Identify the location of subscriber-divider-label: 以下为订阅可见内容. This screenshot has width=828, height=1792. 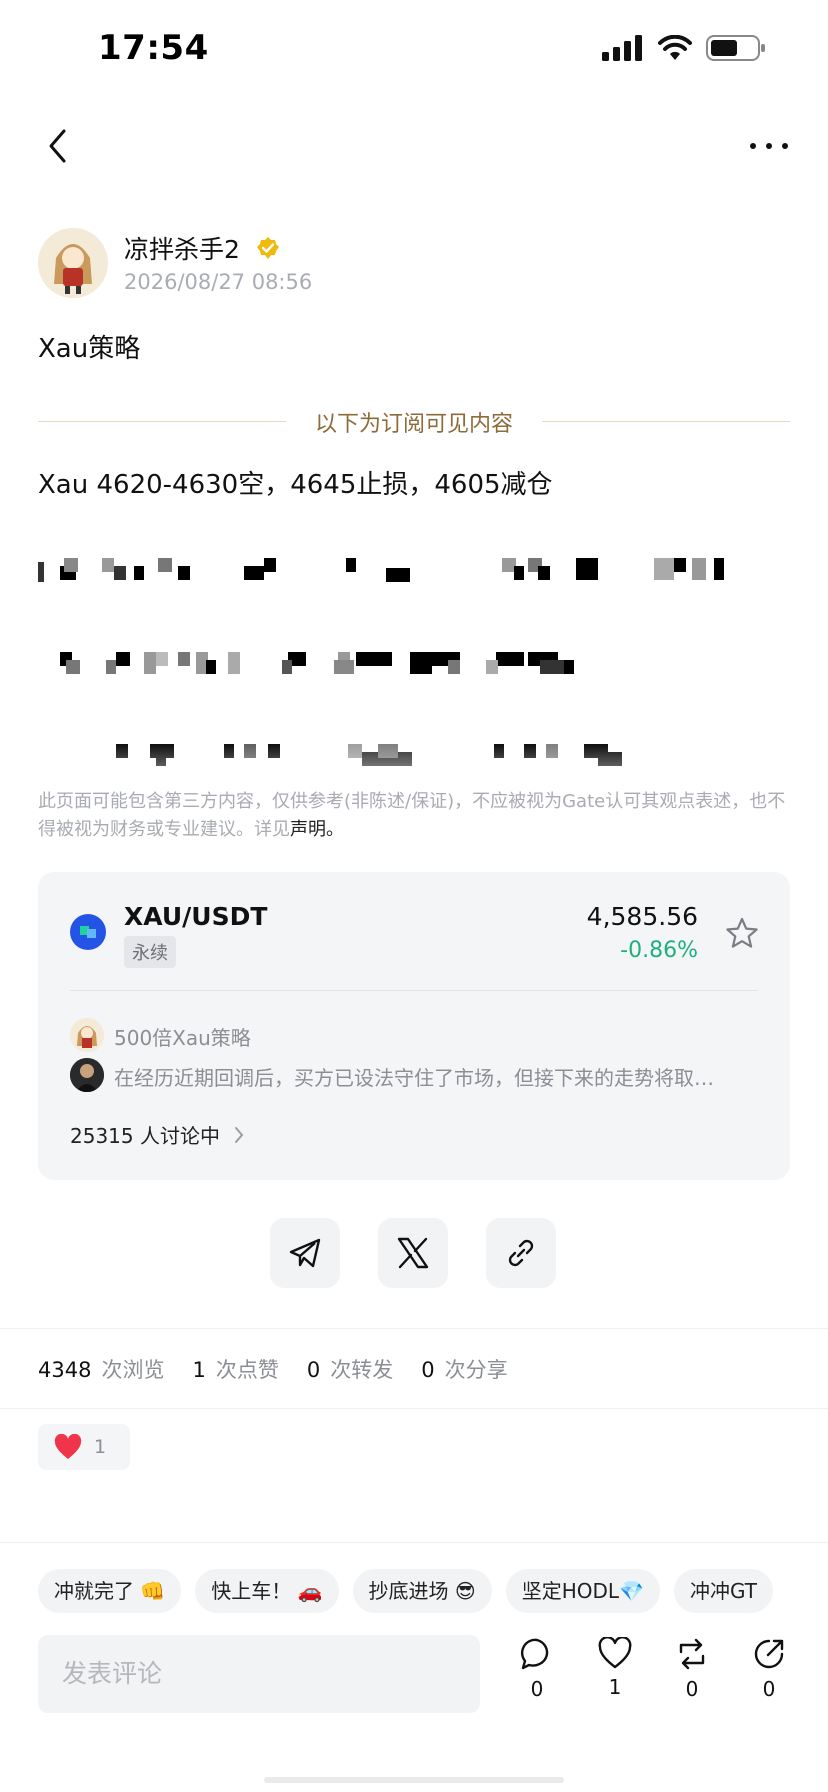
(413, 424).